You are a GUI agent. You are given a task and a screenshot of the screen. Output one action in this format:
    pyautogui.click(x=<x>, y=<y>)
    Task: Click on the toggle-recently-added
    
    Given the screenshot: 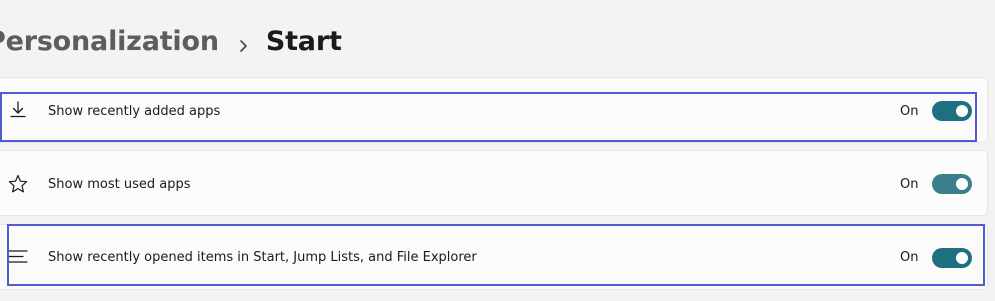 What is the action you would take?
    pyautogui.click(x=952, y=111)
    